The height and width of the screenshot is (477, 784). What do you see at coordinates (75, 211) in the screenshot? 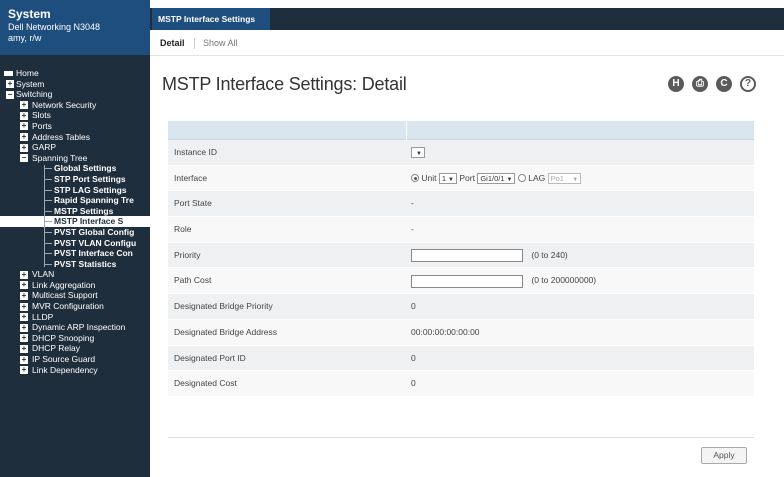
I see `nav-item-mstp-settings: MSTP Settings` at bounding box center [75, 211].